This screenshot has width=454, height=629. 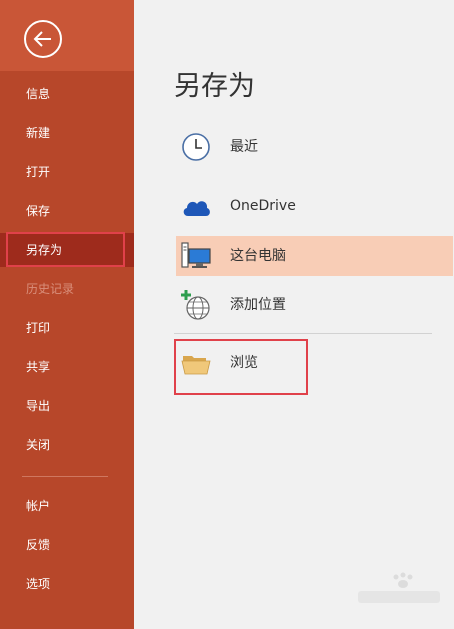 I want to click on cloud-icon, so click(x=196, y=208).